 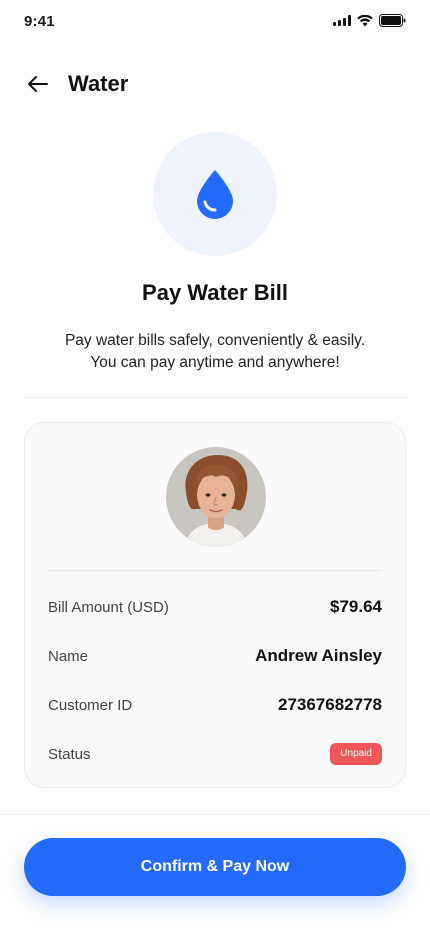 I want to click on customer-id-value: 27367682778, so click(x=329, y=704).